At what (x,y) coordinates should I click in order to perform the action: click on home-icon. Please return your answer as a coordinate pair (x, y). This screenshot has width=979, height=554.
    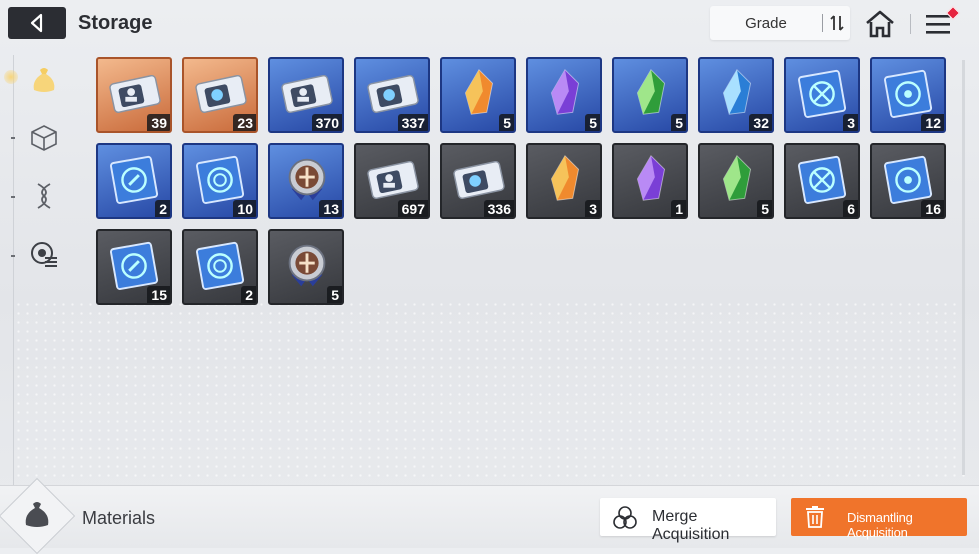
    Looking at the image, I should click on (880, 24).